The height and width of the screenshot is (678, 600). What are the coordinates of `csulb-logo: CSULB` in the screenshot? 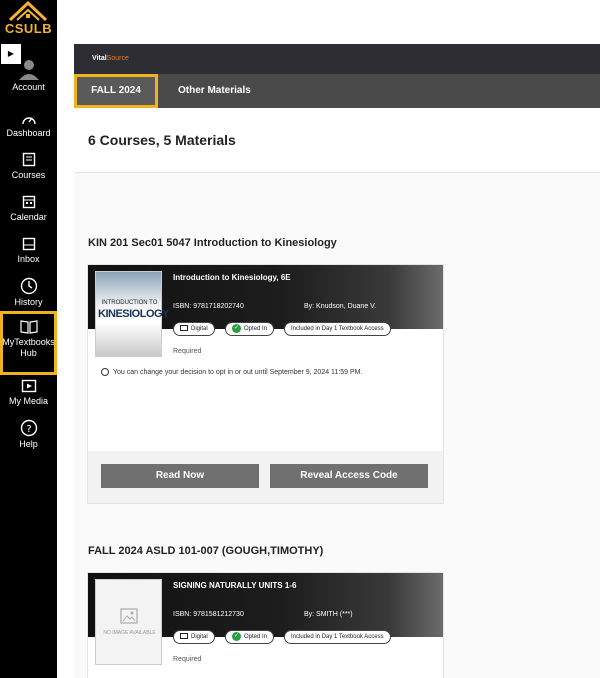 It's located at (28, 21).